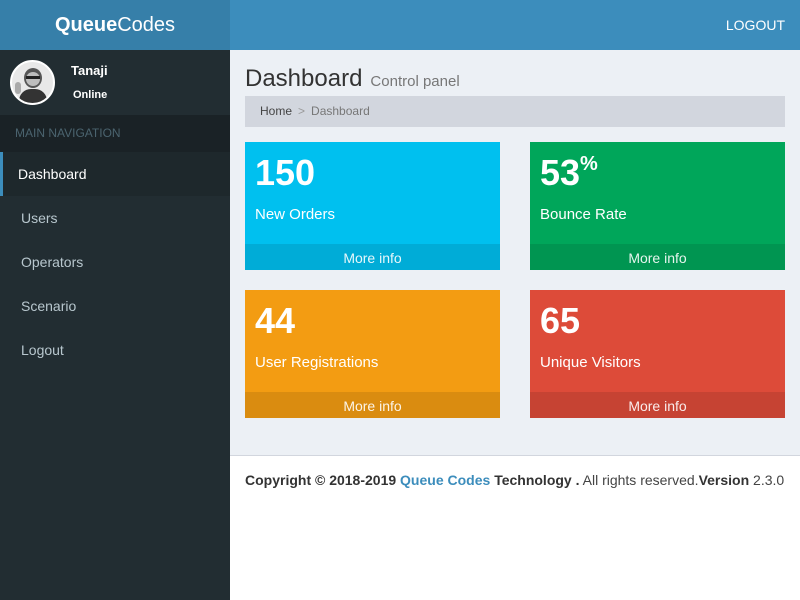 The image size is (800, 600). Describe the element at coordinates (115, 306) in the screenshot. I see `sidebar-item-scenario: Scenario` at that location.